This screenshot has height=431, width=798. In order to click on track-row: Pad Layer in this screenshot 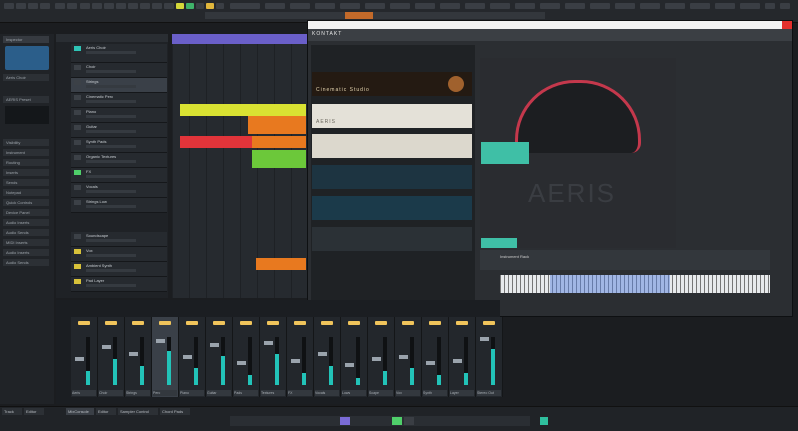, I will do `click(119, 284)`.